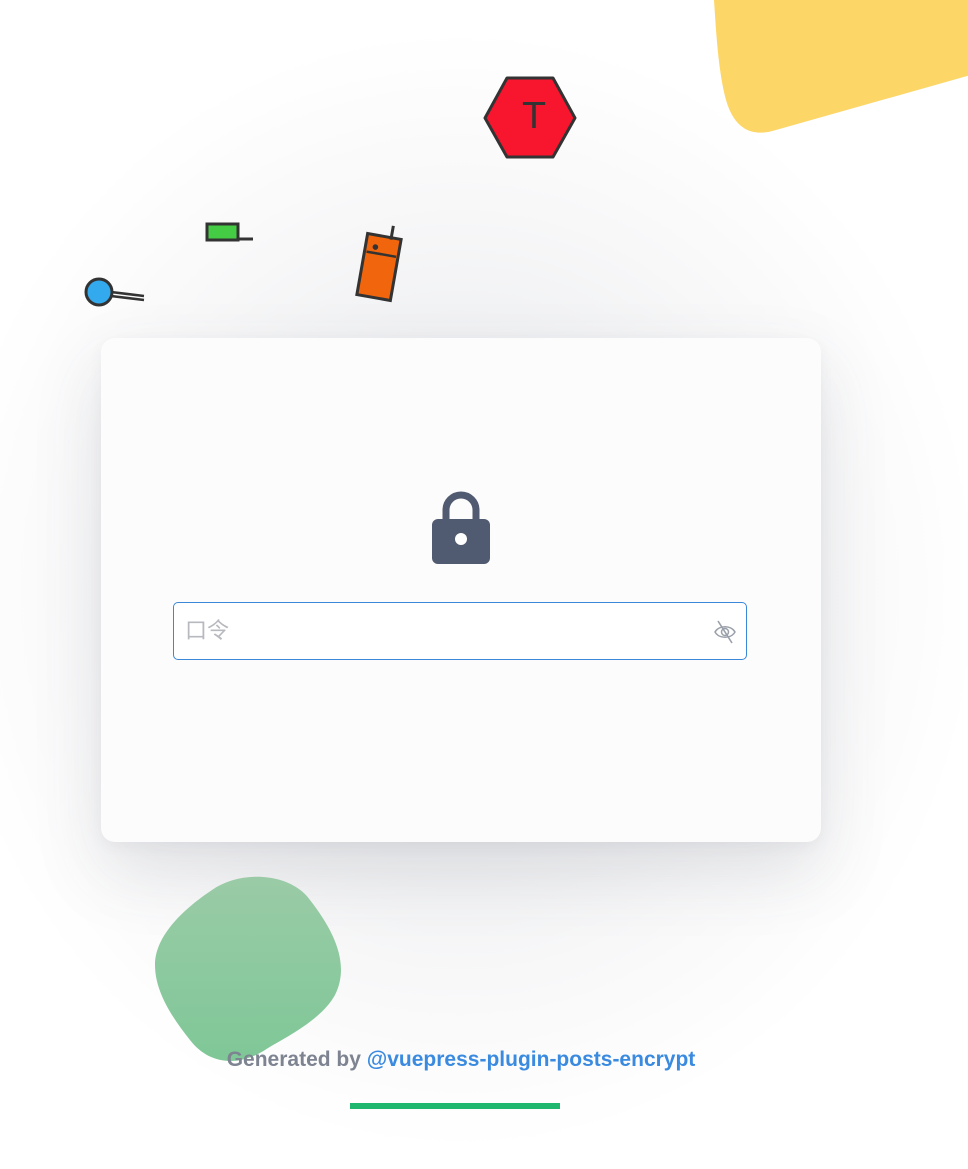  What do you see at coordinates (841, 66) in the screenshot?
I see `yellow-blob-decoration` at bounding box center [841, 66].